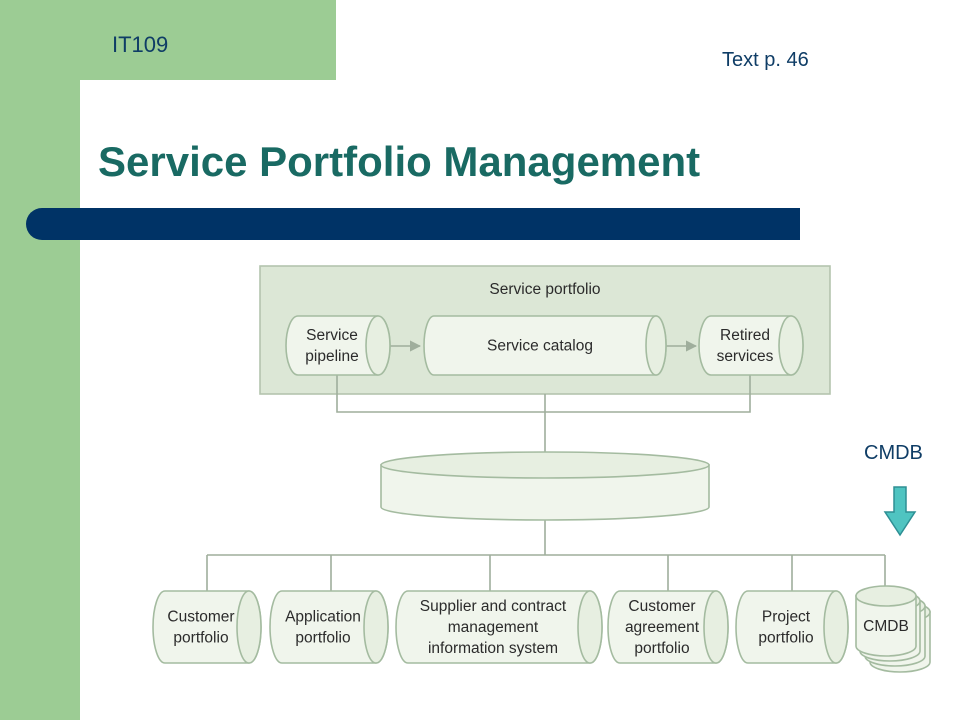 This screenshot has height=720, width=960. What do you see at coordinates (207, 627) in the screenshot?
I see `customer-portfolio-cylinder: Customer portfolio` at bounding box center [207, 627].